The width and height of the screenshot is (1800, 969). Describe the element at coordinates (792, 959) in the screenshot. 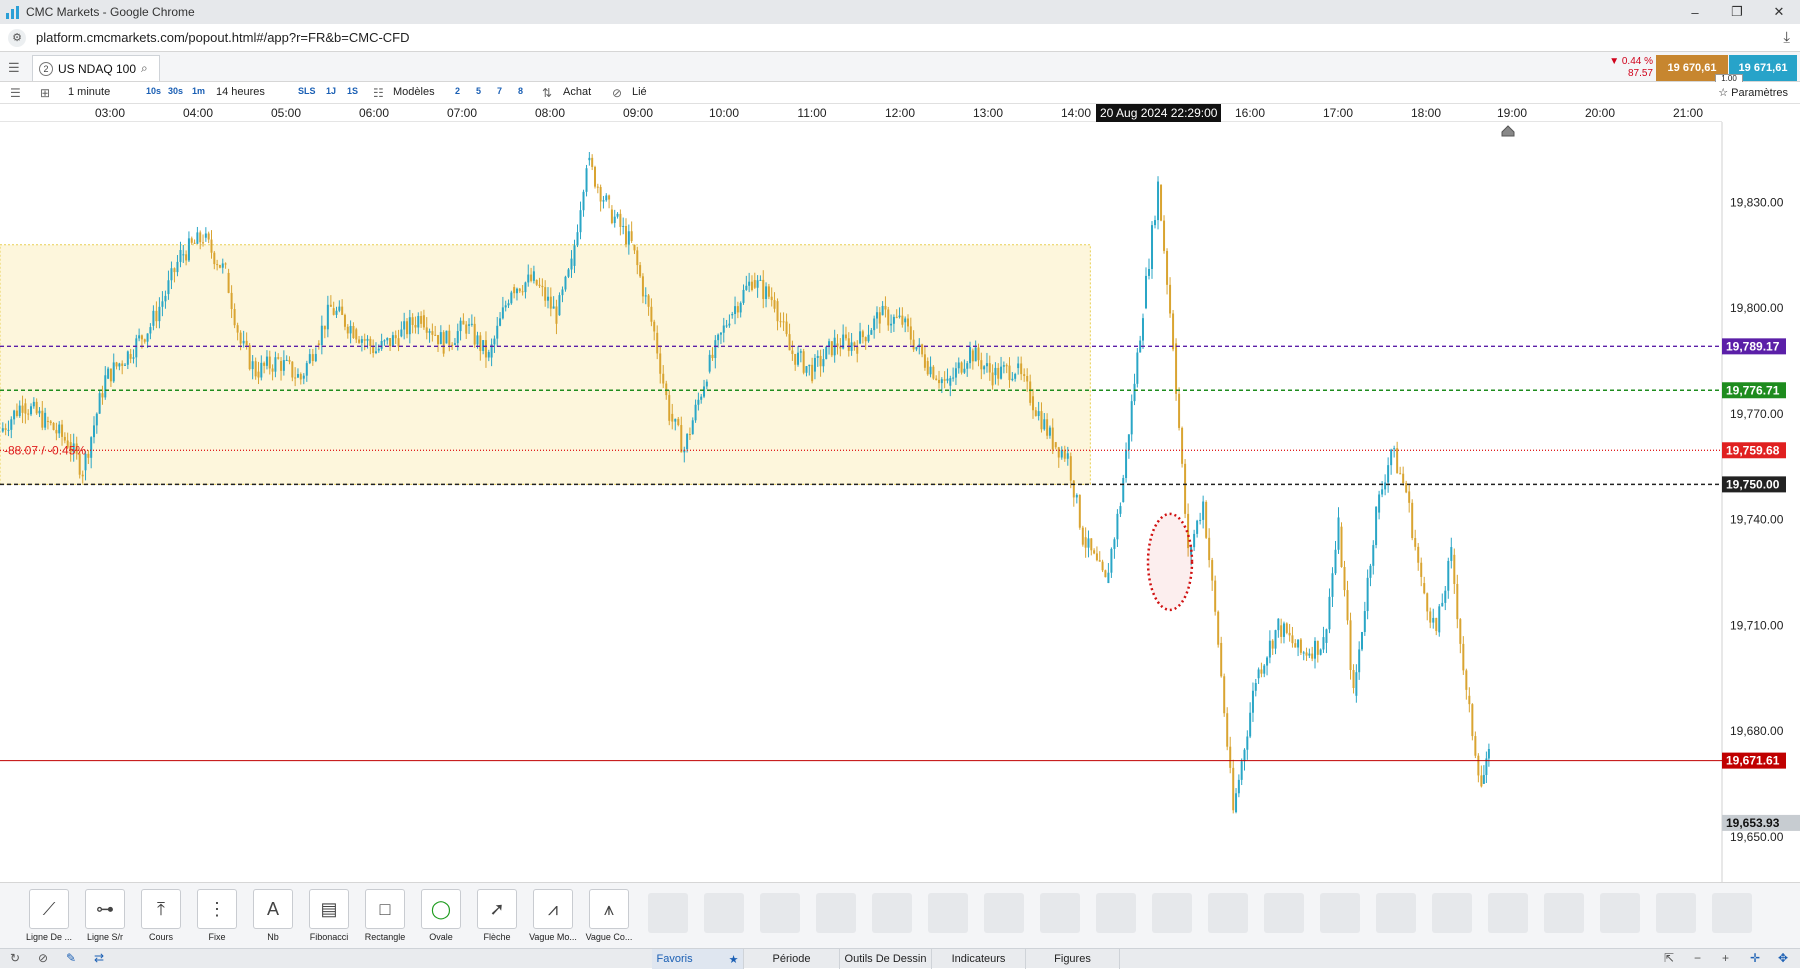

I see `tab-period: Période` at that location.